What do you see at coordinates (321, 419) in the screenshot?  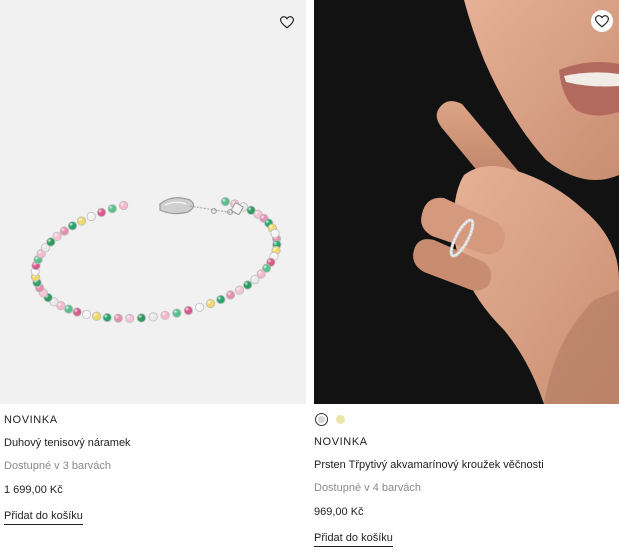 I see `swatch-silver` at bounding box center [321, 419].